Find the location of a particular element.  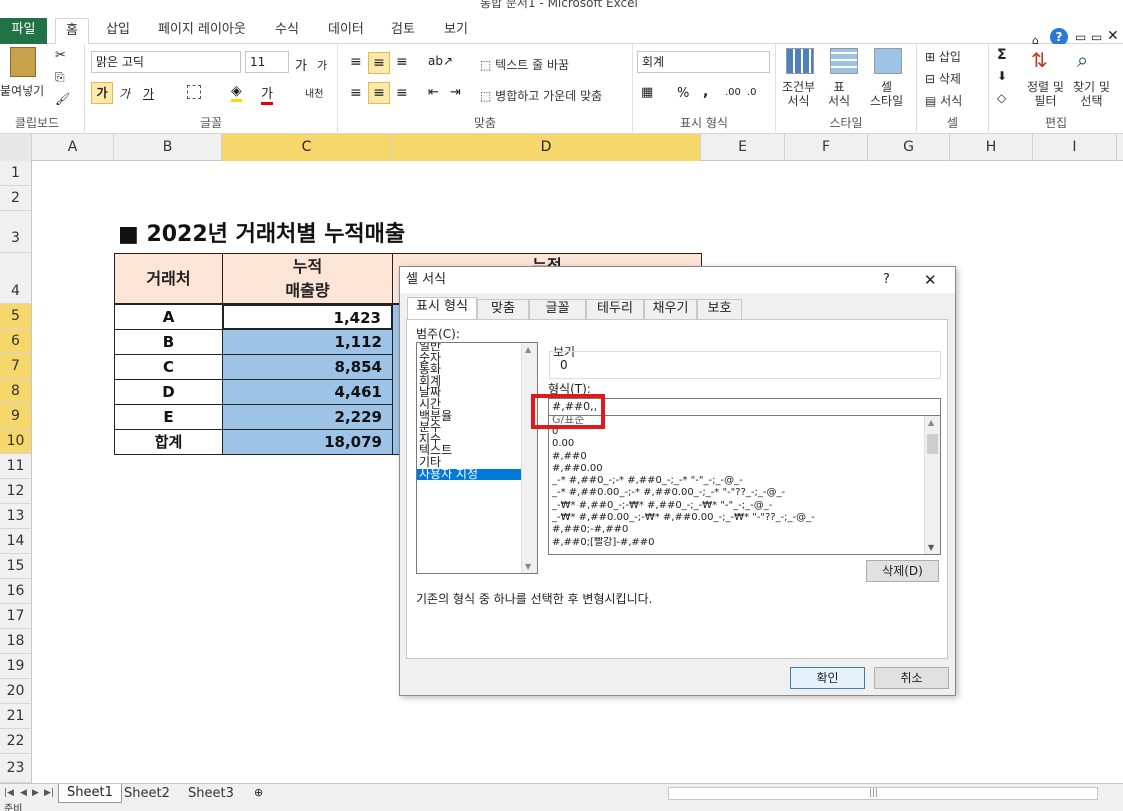

cut-icon: ✂ is located at coordinates (60, 55).